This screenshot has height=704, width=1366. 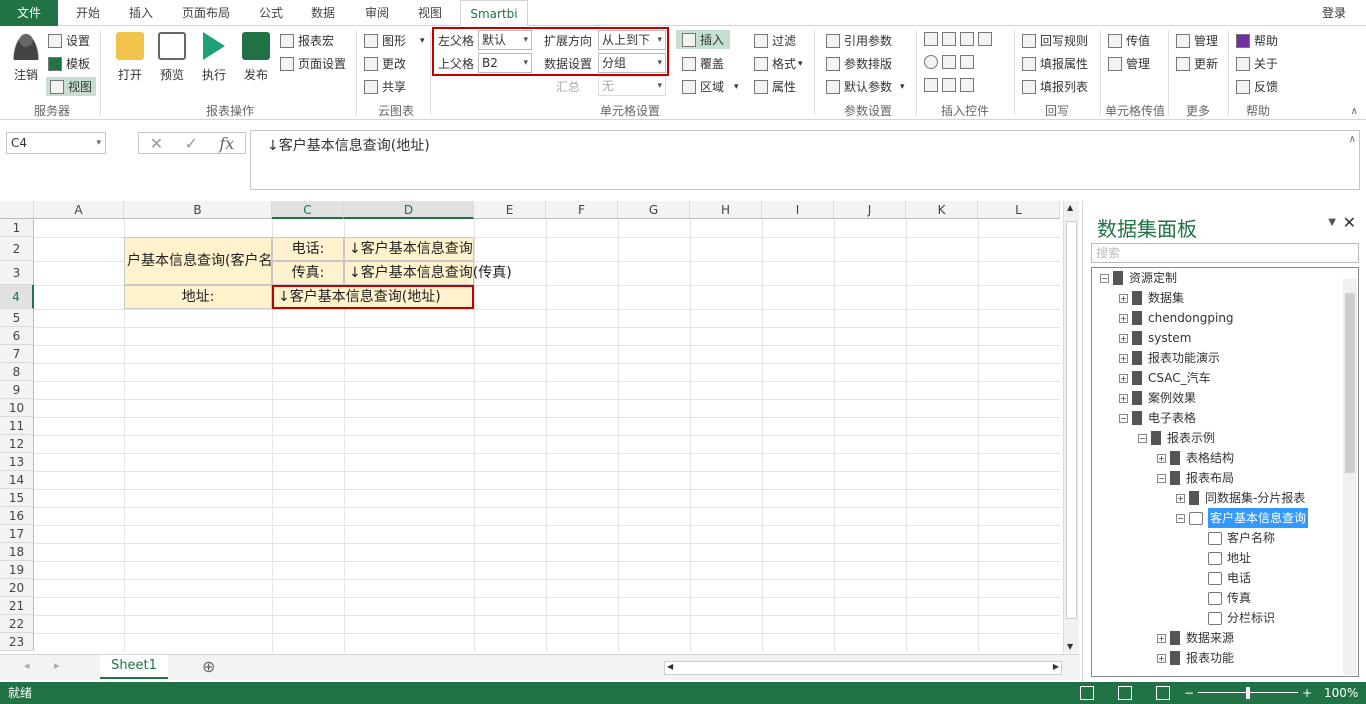 What do you see at coordinates (208, 666) in the screenshot?
I see `add-sheet-icon: ⊕` at bounding box center [208, 666].